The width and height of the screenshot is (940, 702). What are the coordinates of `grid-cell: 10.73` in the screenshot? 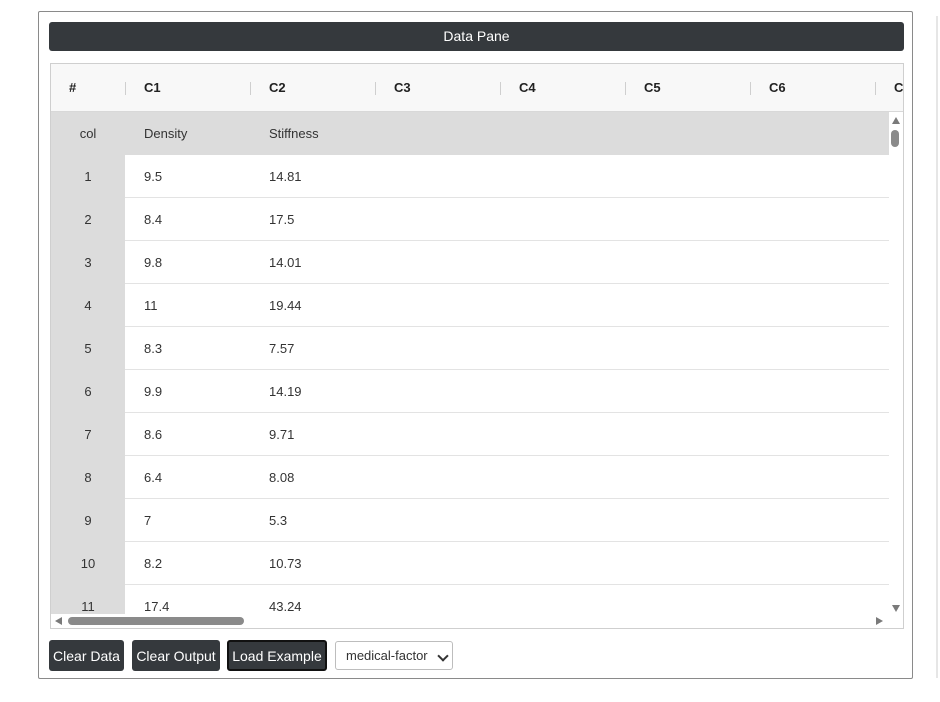 It's located at (285, 563).